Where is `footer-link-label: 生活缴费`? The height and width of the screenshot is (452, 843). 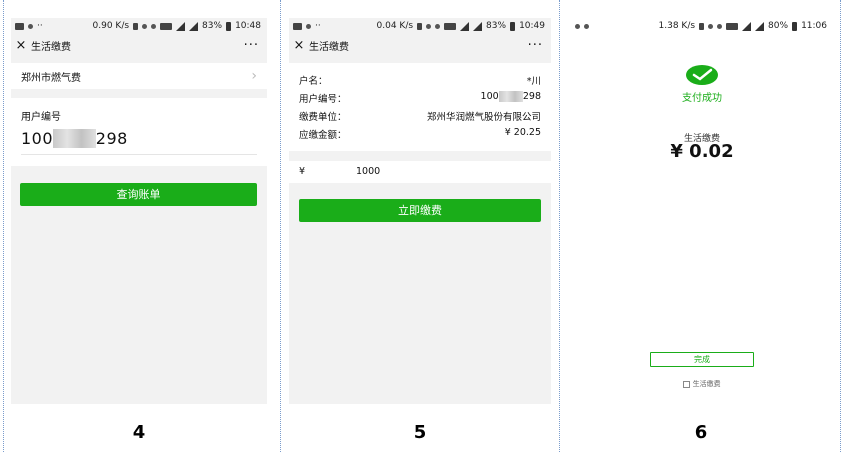 footer-link-label: 生活缴费 is located at coordinates (706, 384).